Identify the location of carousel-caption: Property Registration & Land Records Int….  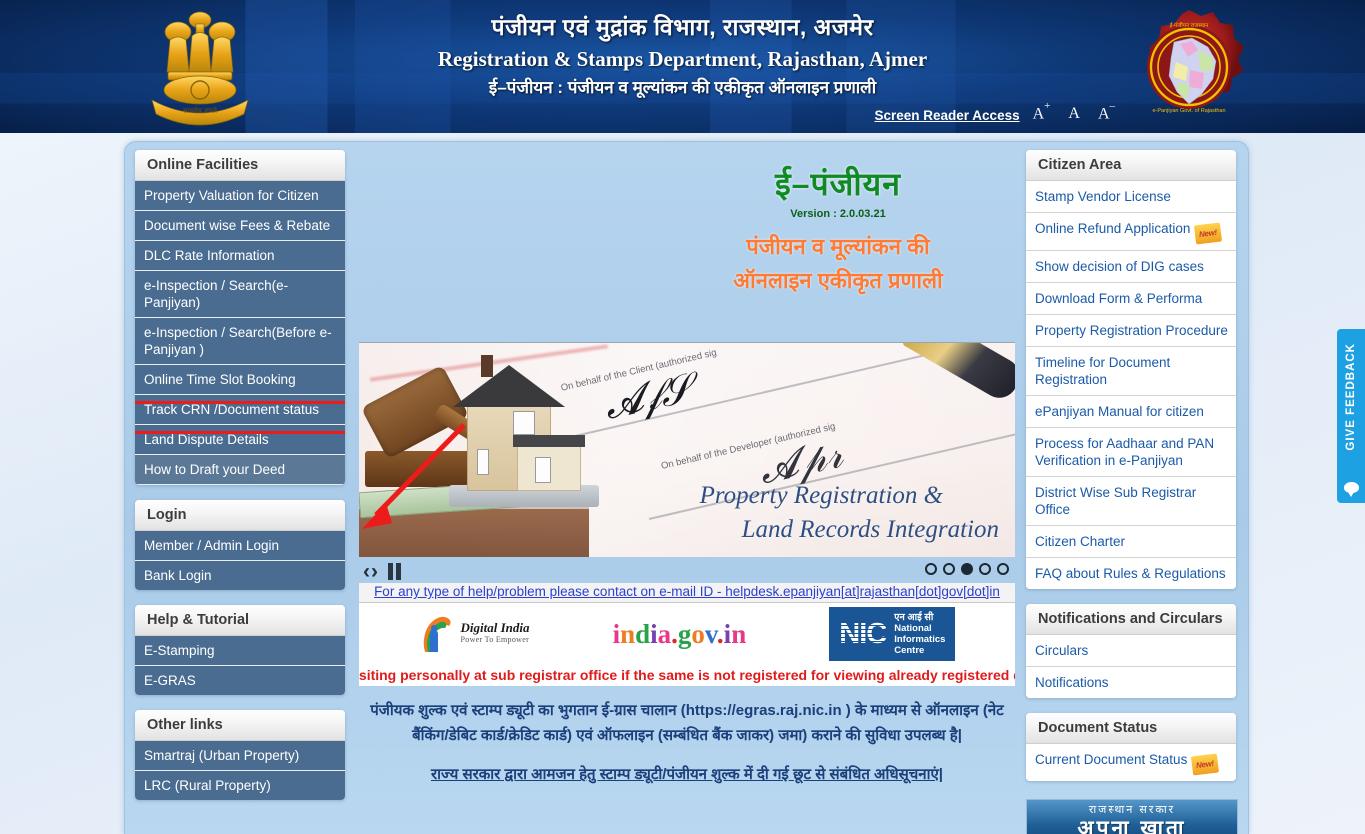
(849, 513).